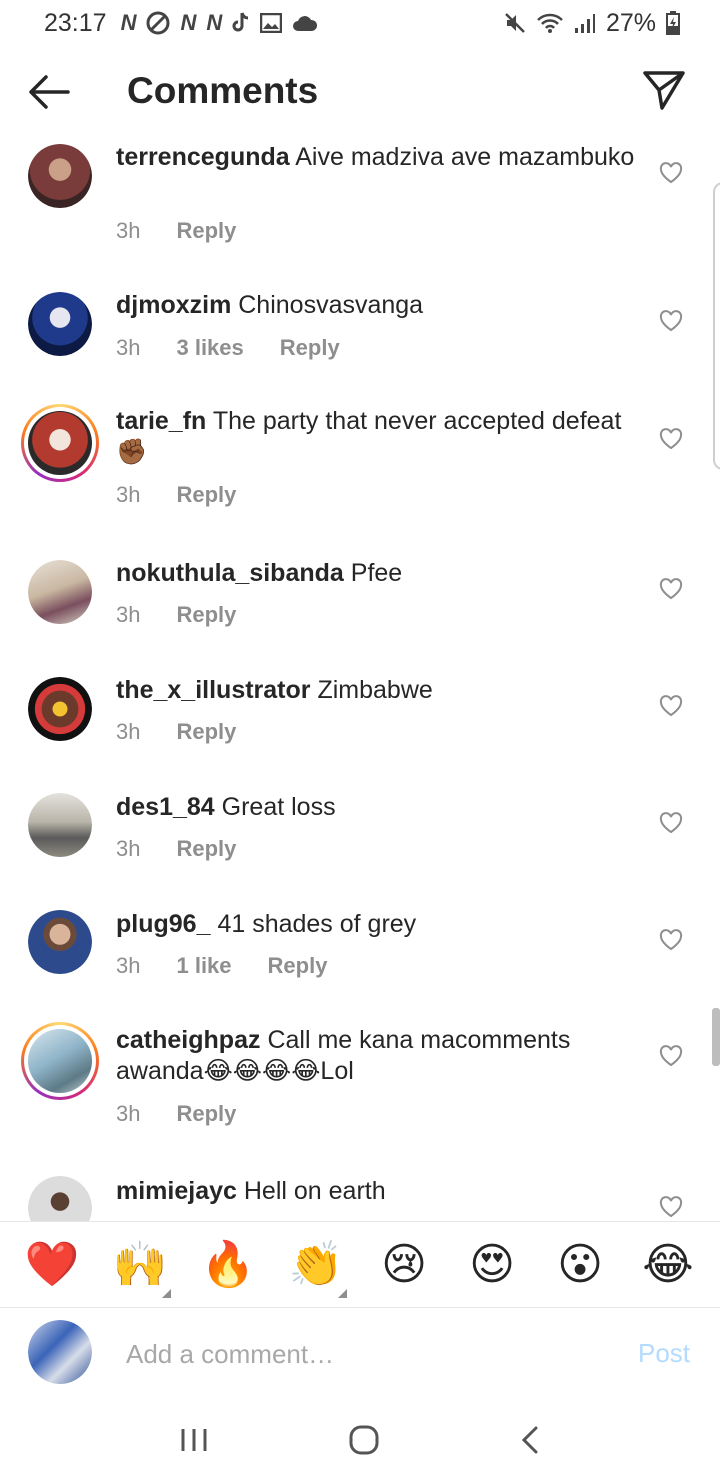 The width and height of the screenshot is (720, 1480). I want to click on emoji-clapping-button: 👏, so click(316, 1268).